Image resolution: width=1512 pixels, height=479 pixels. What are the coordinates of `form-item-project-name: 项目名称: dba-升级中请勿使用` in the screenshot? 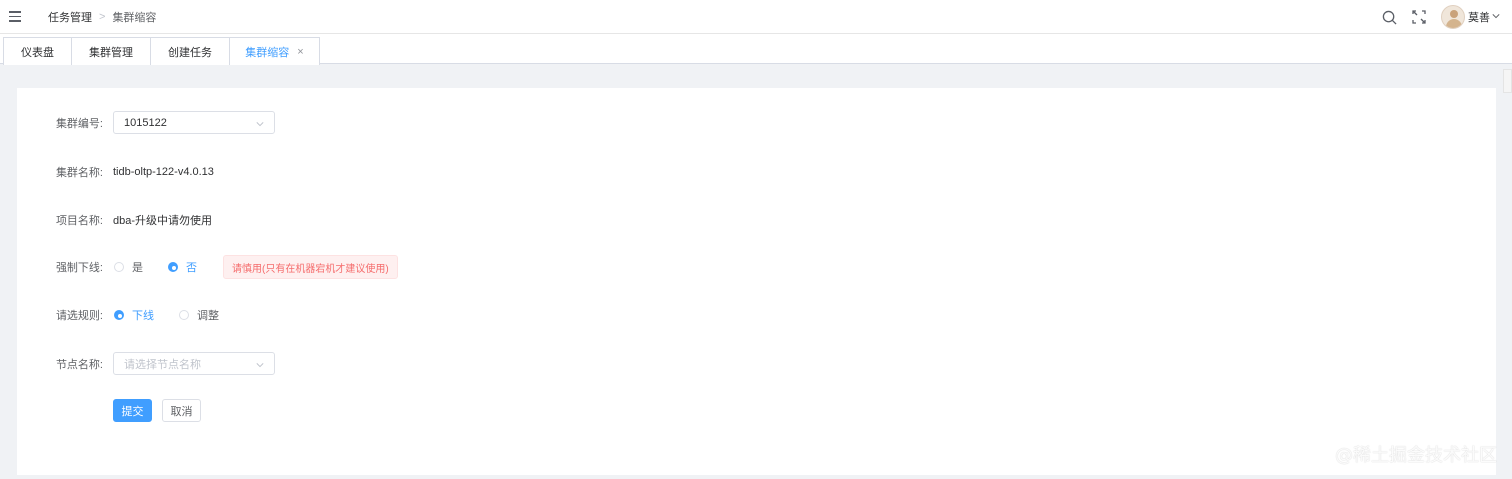 It's located at (114, 220).